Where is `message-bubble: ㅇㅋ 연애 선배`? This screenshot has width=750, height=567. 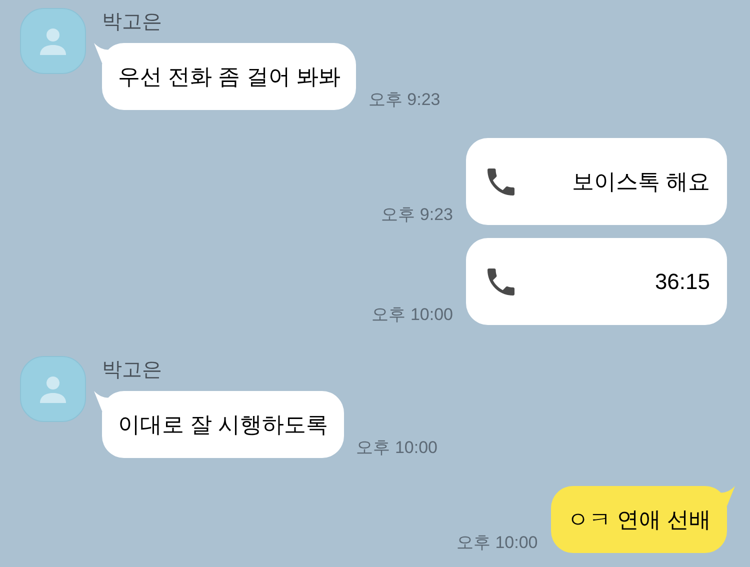 message-bubble: ㅇㅋ 연애 선배 is located at coordinates (638, 519).